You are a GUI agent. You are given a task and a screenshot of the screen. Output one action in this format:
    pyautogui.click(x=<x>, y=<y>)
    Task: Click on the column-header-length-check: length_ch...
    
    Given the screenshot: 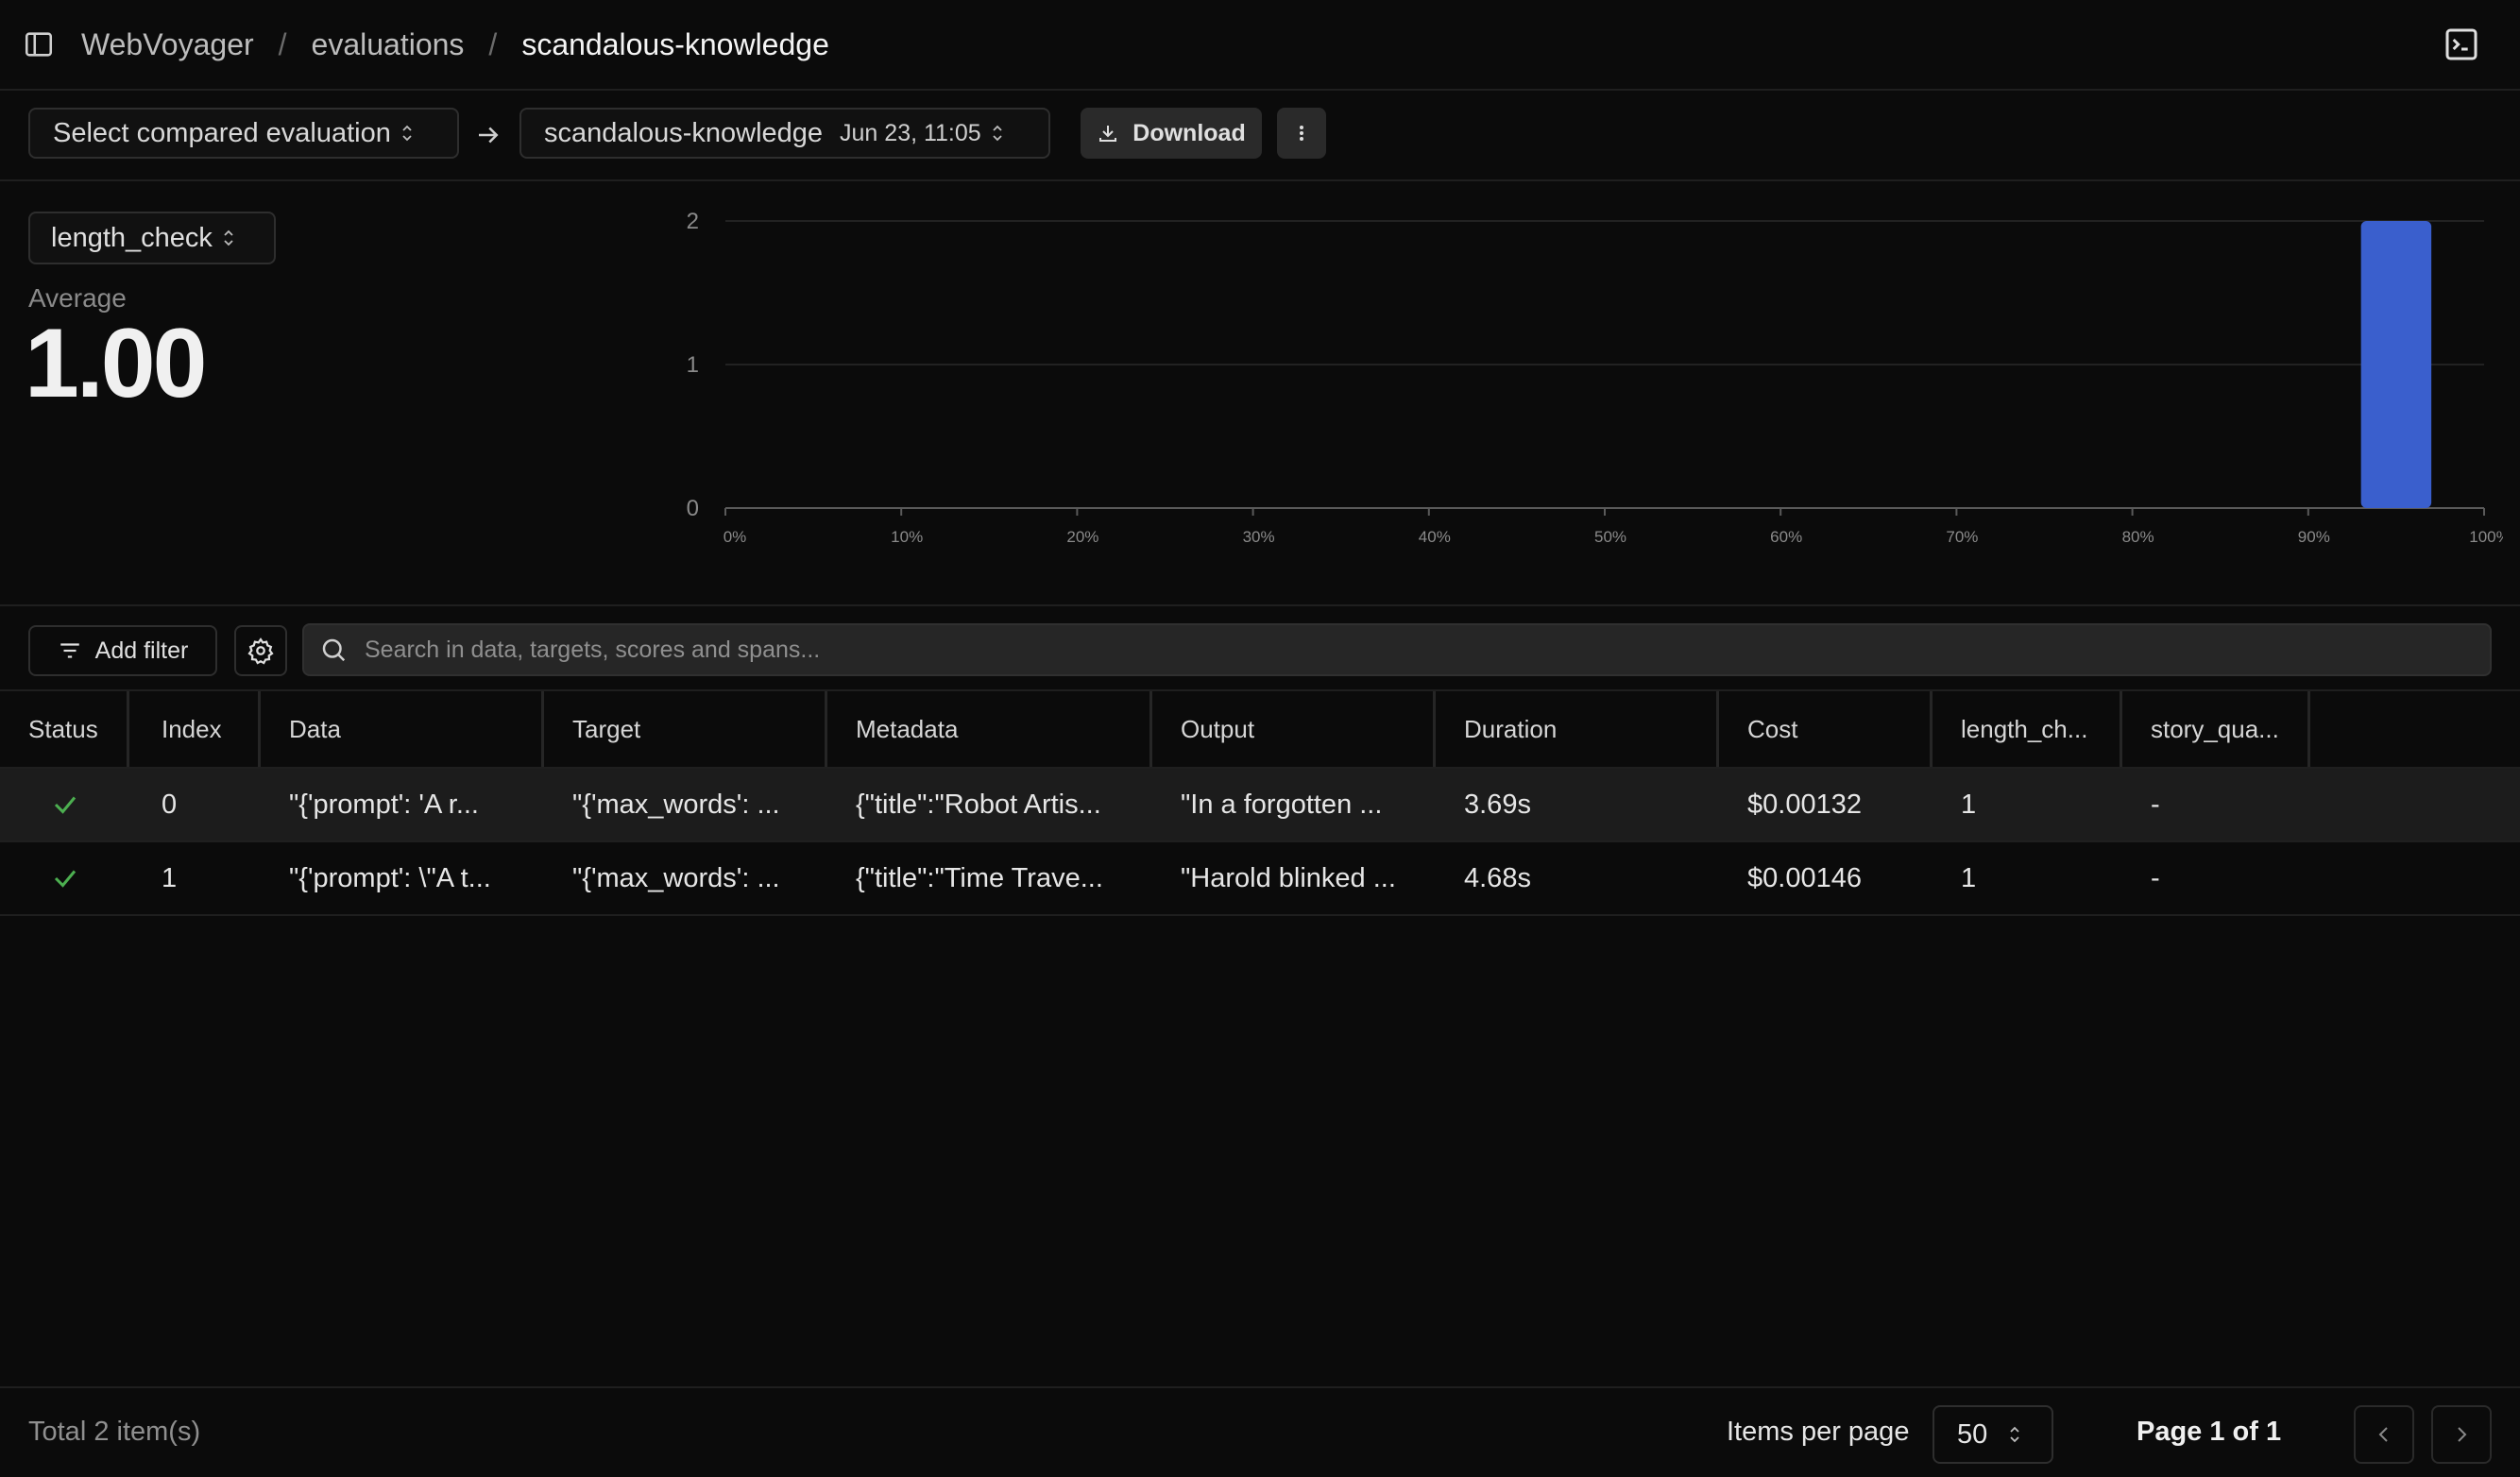 What is the action you would take?
    pyautogui.click(x=2027, y=729)
    